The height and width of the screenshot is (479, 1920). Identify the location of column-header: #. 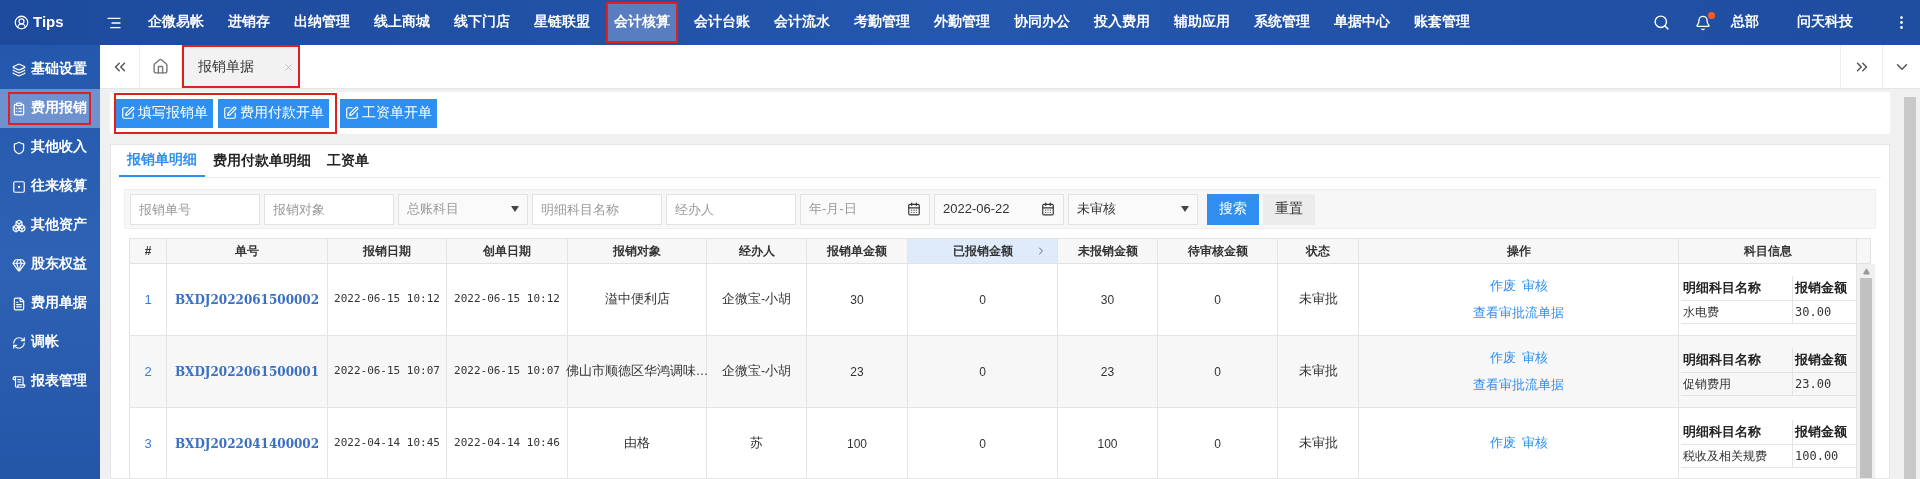
(148, 251).